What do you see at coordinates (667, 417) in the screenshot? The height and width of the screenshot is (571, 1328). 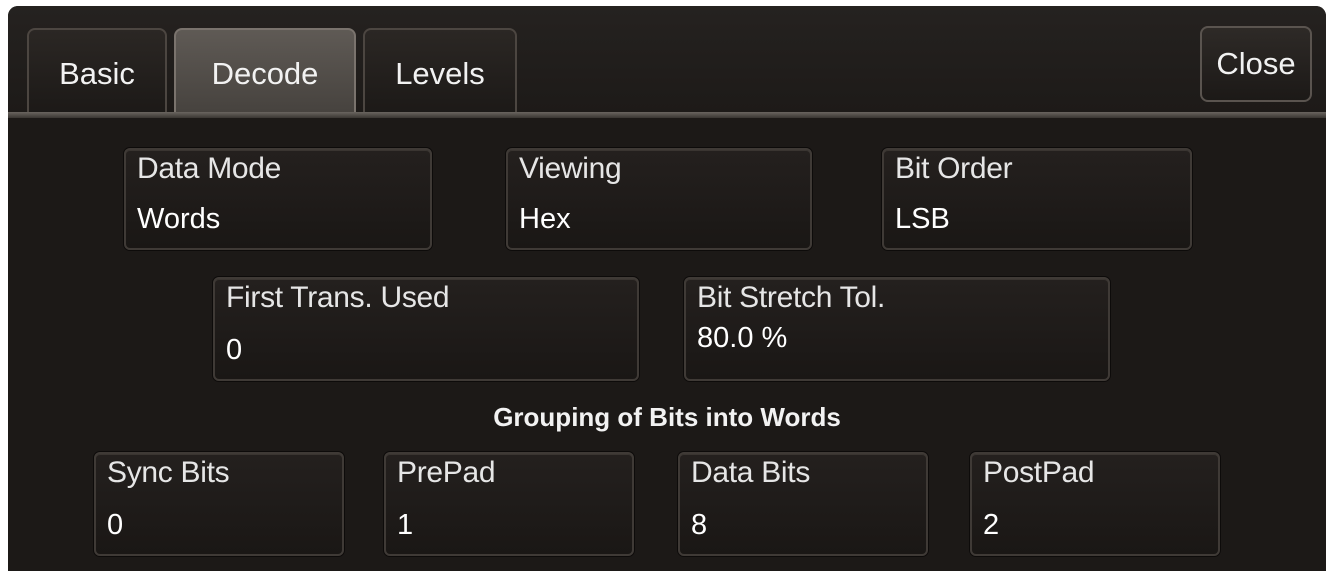 I see `grouping-title: Grouping of Bits into Words` at bounding box center [667, 417].